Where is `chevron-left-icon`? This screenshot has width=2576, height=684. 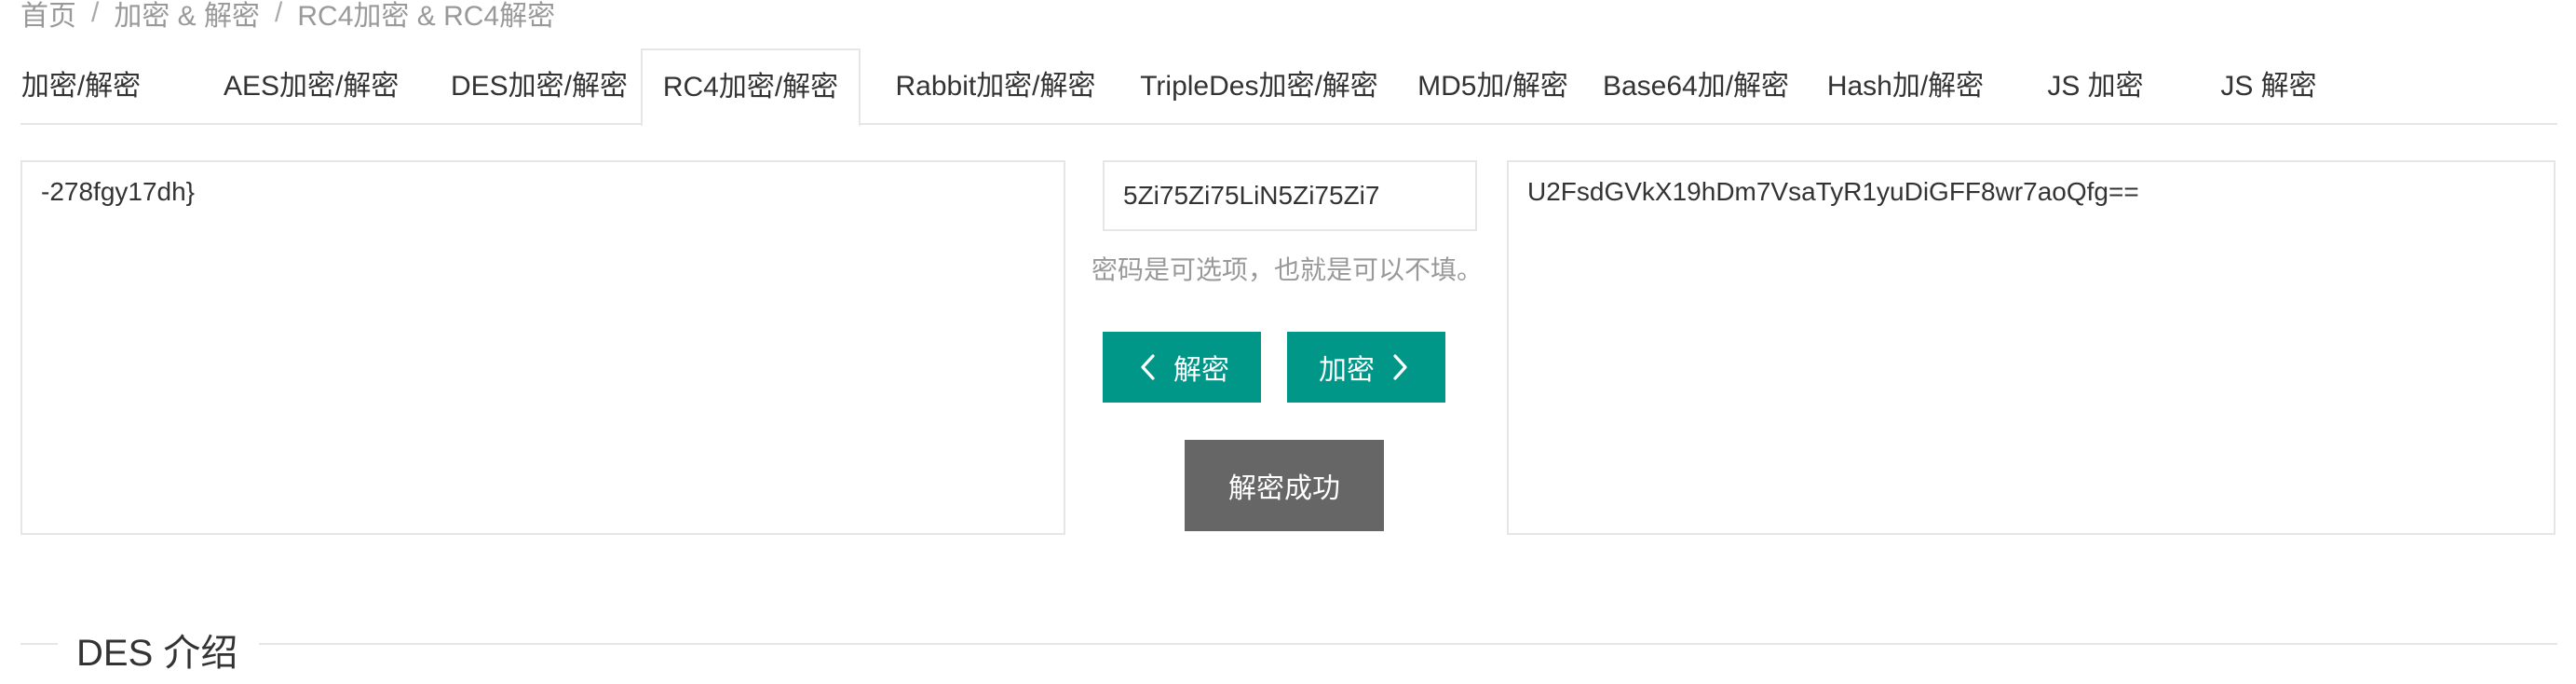
chevron-left-icon is located at coordinates (1148, 367).